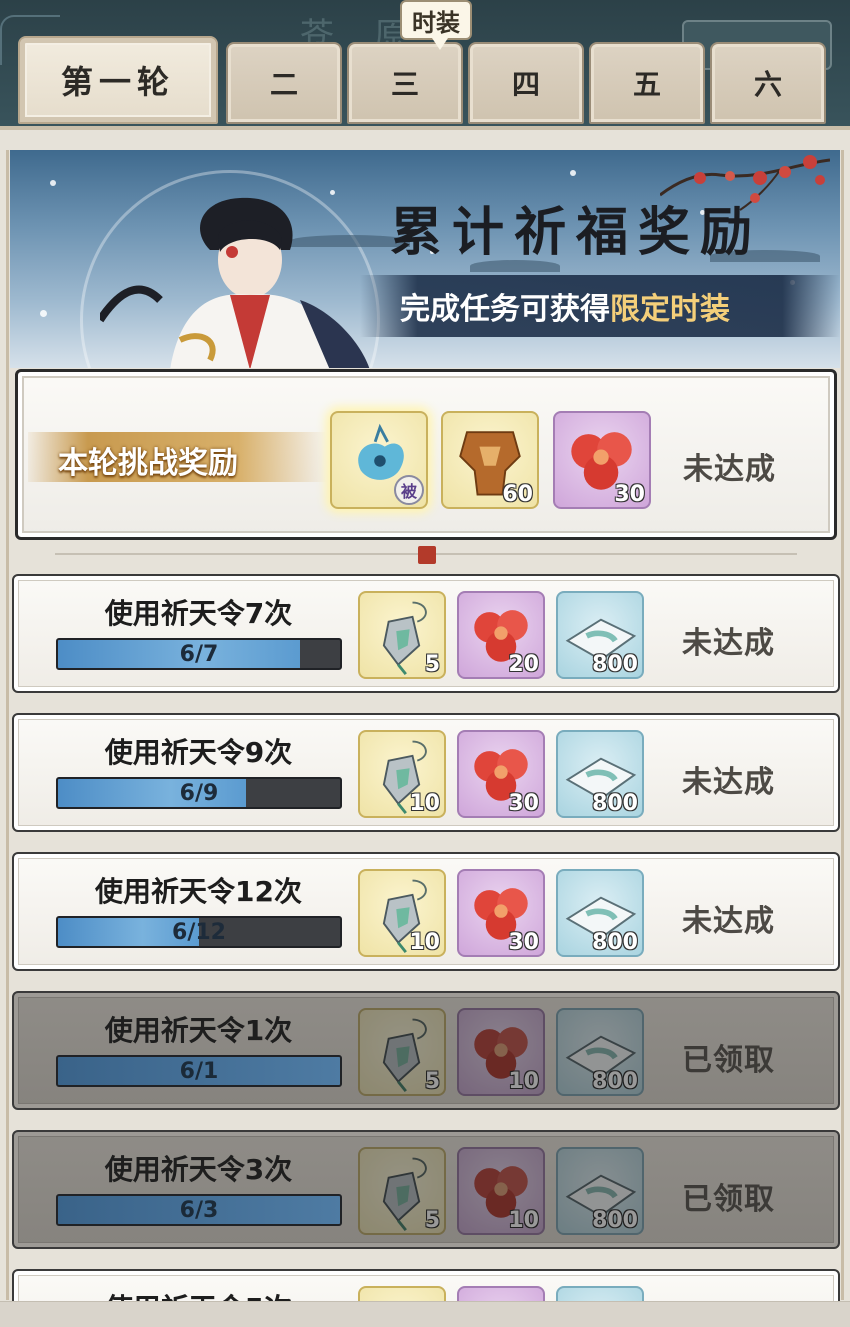 This screenshot has height=1327, width=850. What do you see at coordinates (647, 83) in the screenshot?
I see `tab-round-5: 五` at bounding box center [647, 83].